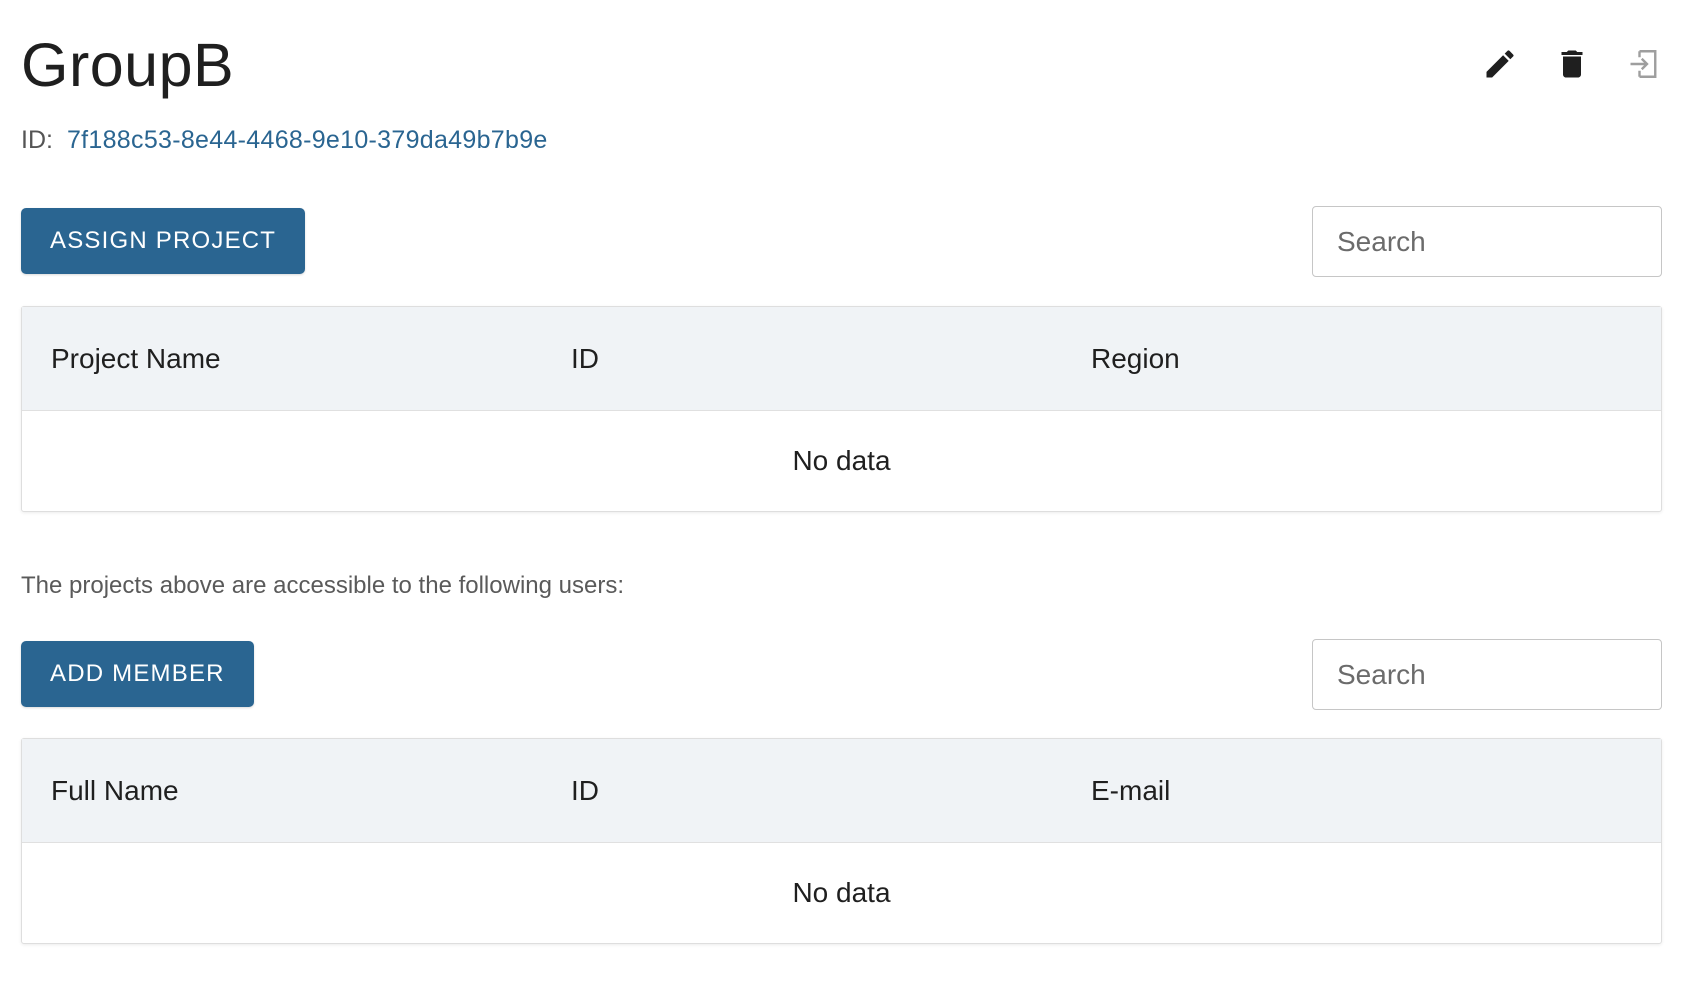 Image resolution: width=1682 pixels, height=982 pixels. Describe the element at coordinates (163, 241) in the screenshot. I see `assign-project-button: ASSIGN PROJECT` at that location.